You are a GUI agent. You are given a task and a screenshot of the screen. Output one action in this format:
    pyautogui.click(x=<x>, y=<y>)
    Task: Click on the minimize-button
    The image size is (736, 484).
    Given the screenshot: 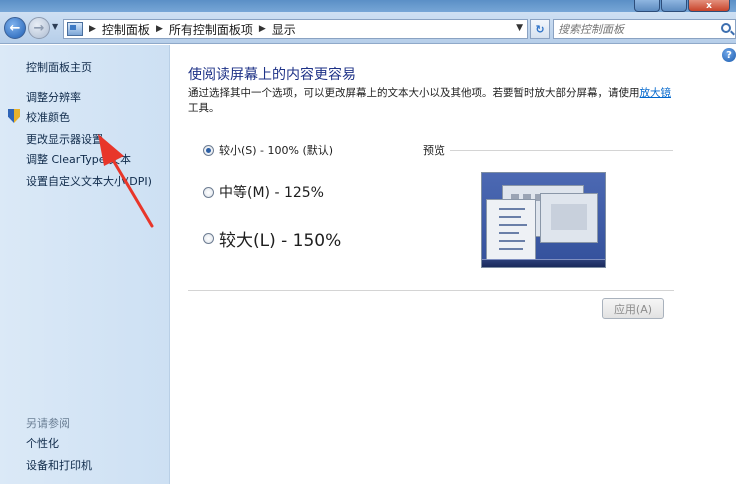 What is the action you would take?
    pyautogui.click(x=647, y=6)
    